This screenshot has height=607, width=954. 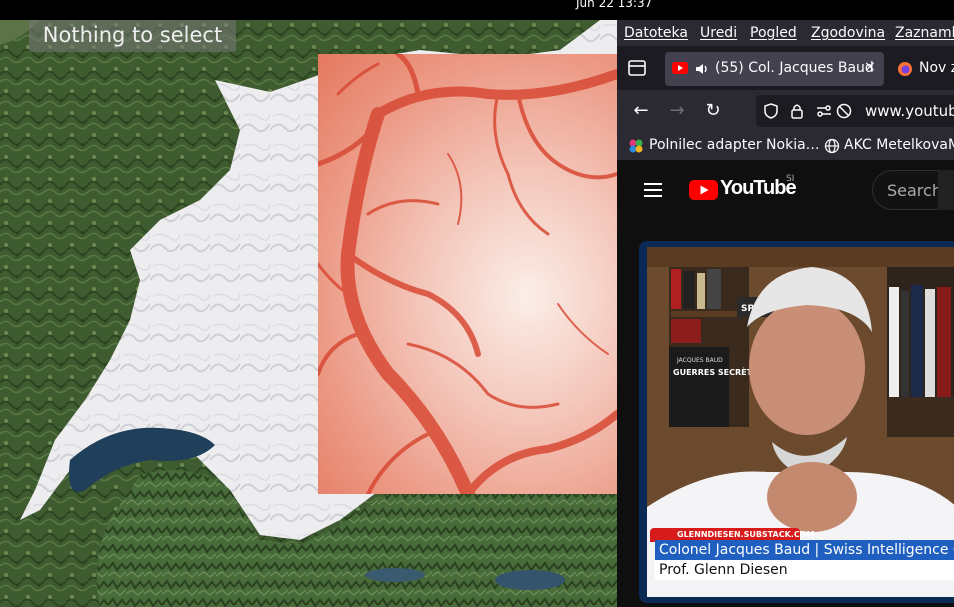 What do you see at coordinates (699, 360) in the screenshot?
I see `book-author: JACQUES BAUD` at bounding box center [699, 360].